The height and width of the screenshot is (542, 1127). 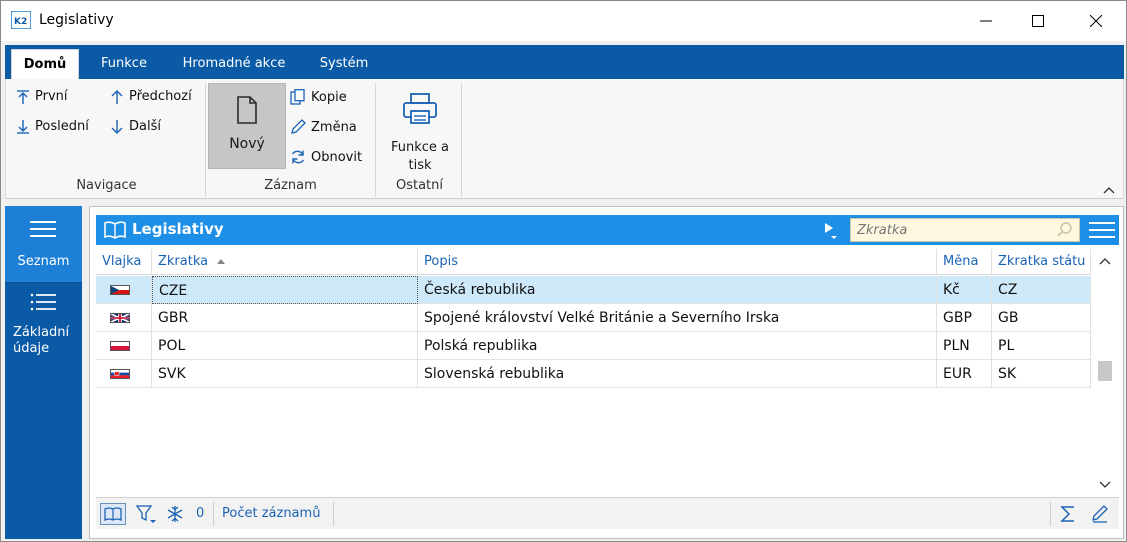 What do you see at coordinates (318, 97) in the screenshot?
I see `copy-button: Kopie` at bounding box center [318, 97].